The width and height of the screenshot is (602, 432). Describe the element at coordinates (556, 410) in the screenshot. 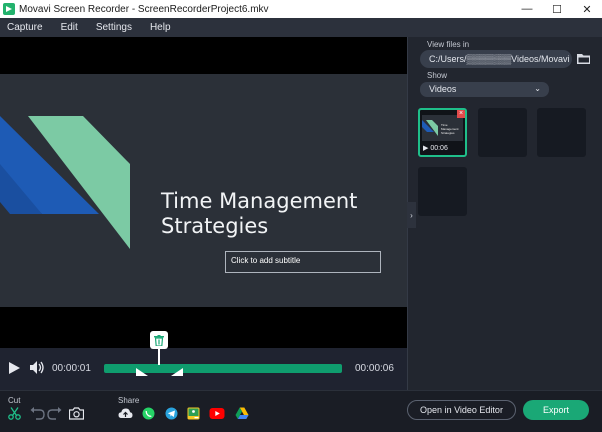

I see `export-button: Export` at that location.